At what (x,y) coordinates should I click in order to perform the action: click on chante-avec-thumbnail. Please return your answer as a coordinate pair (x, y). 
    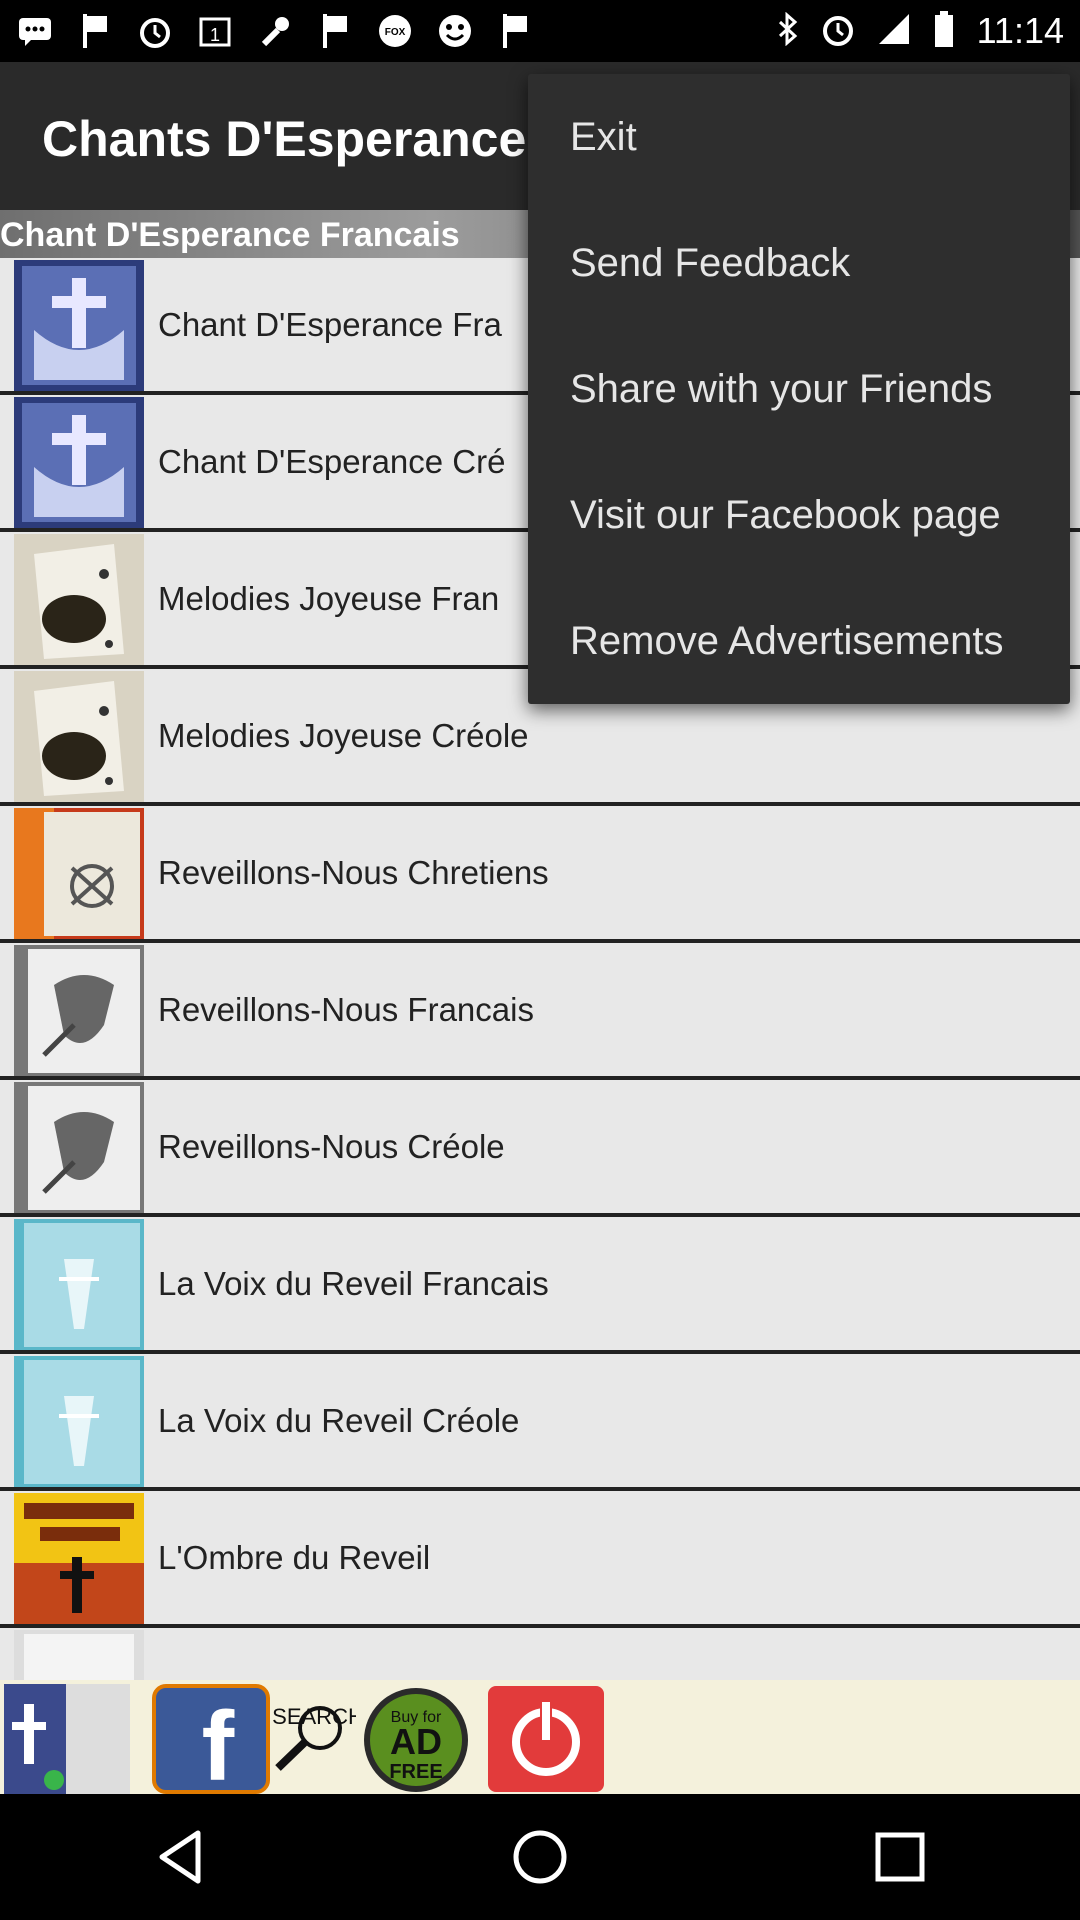
    Looking at the image, I should click on (79, 1655).